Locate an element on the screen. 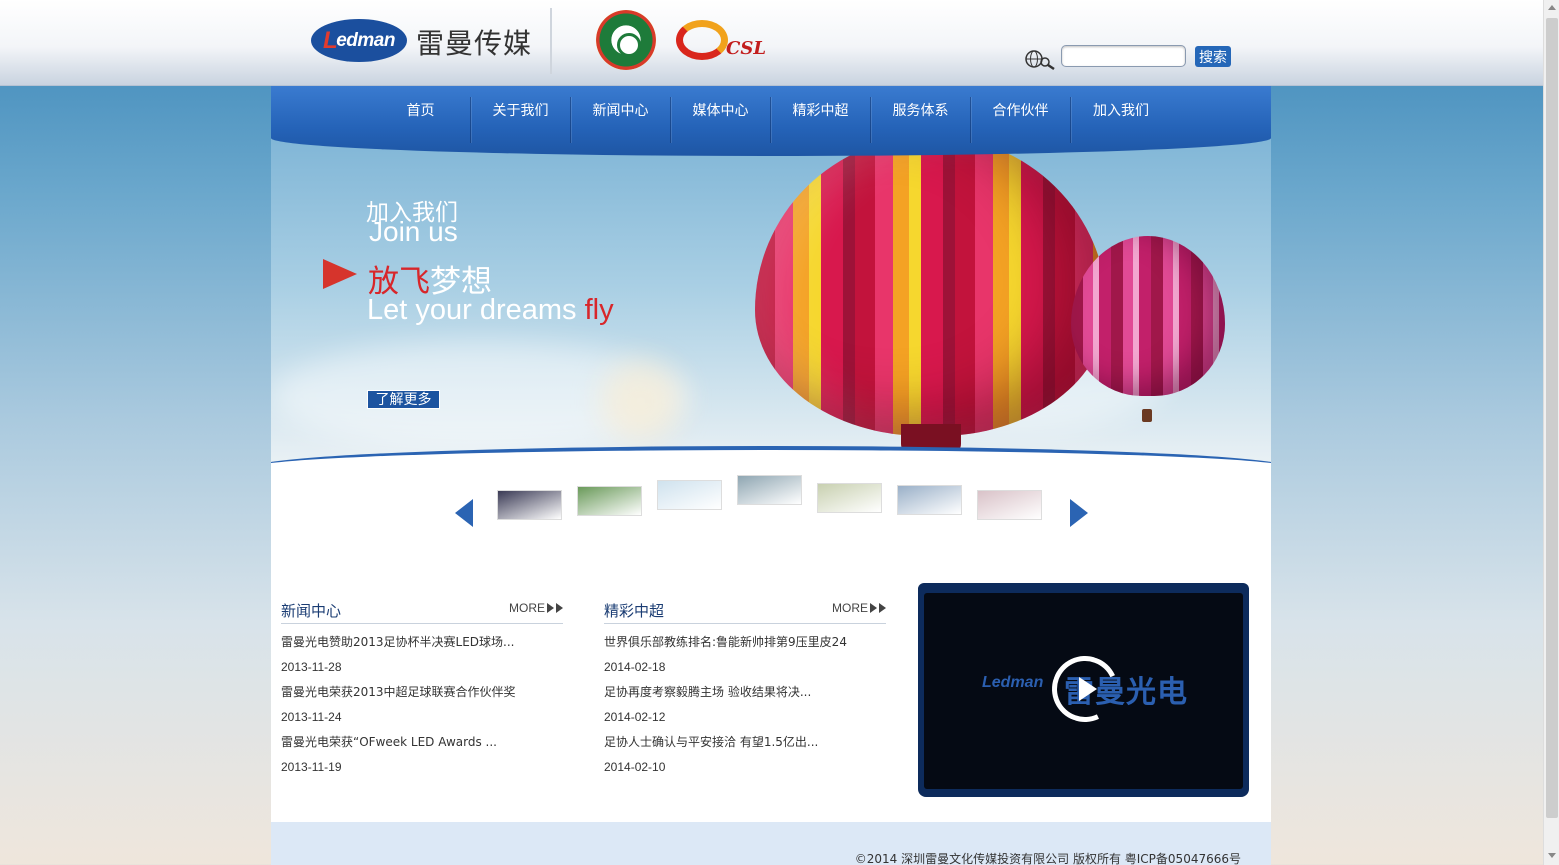  cfa-emblem-icon is located at coordinates (626, 40).